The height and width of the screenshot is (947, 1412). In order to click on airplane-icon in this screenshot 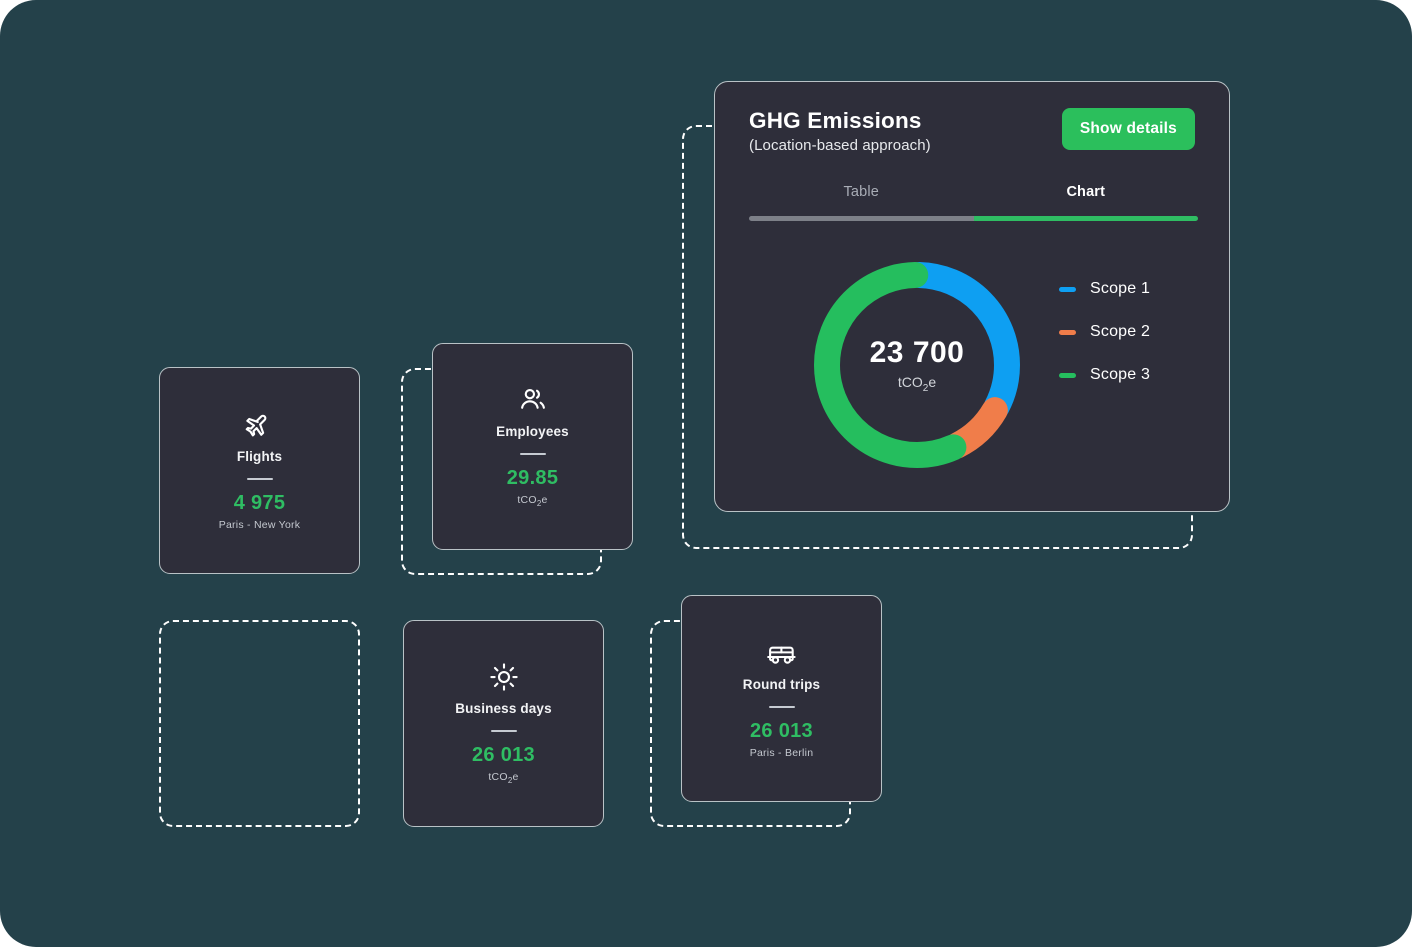, I will do `click(260, 425)`.